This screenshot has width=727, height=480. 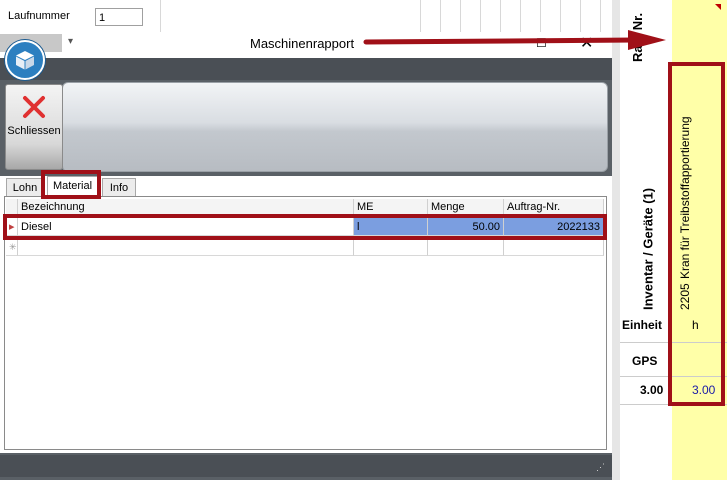 I want to click on cube-icon, so click(x=25, y=60).